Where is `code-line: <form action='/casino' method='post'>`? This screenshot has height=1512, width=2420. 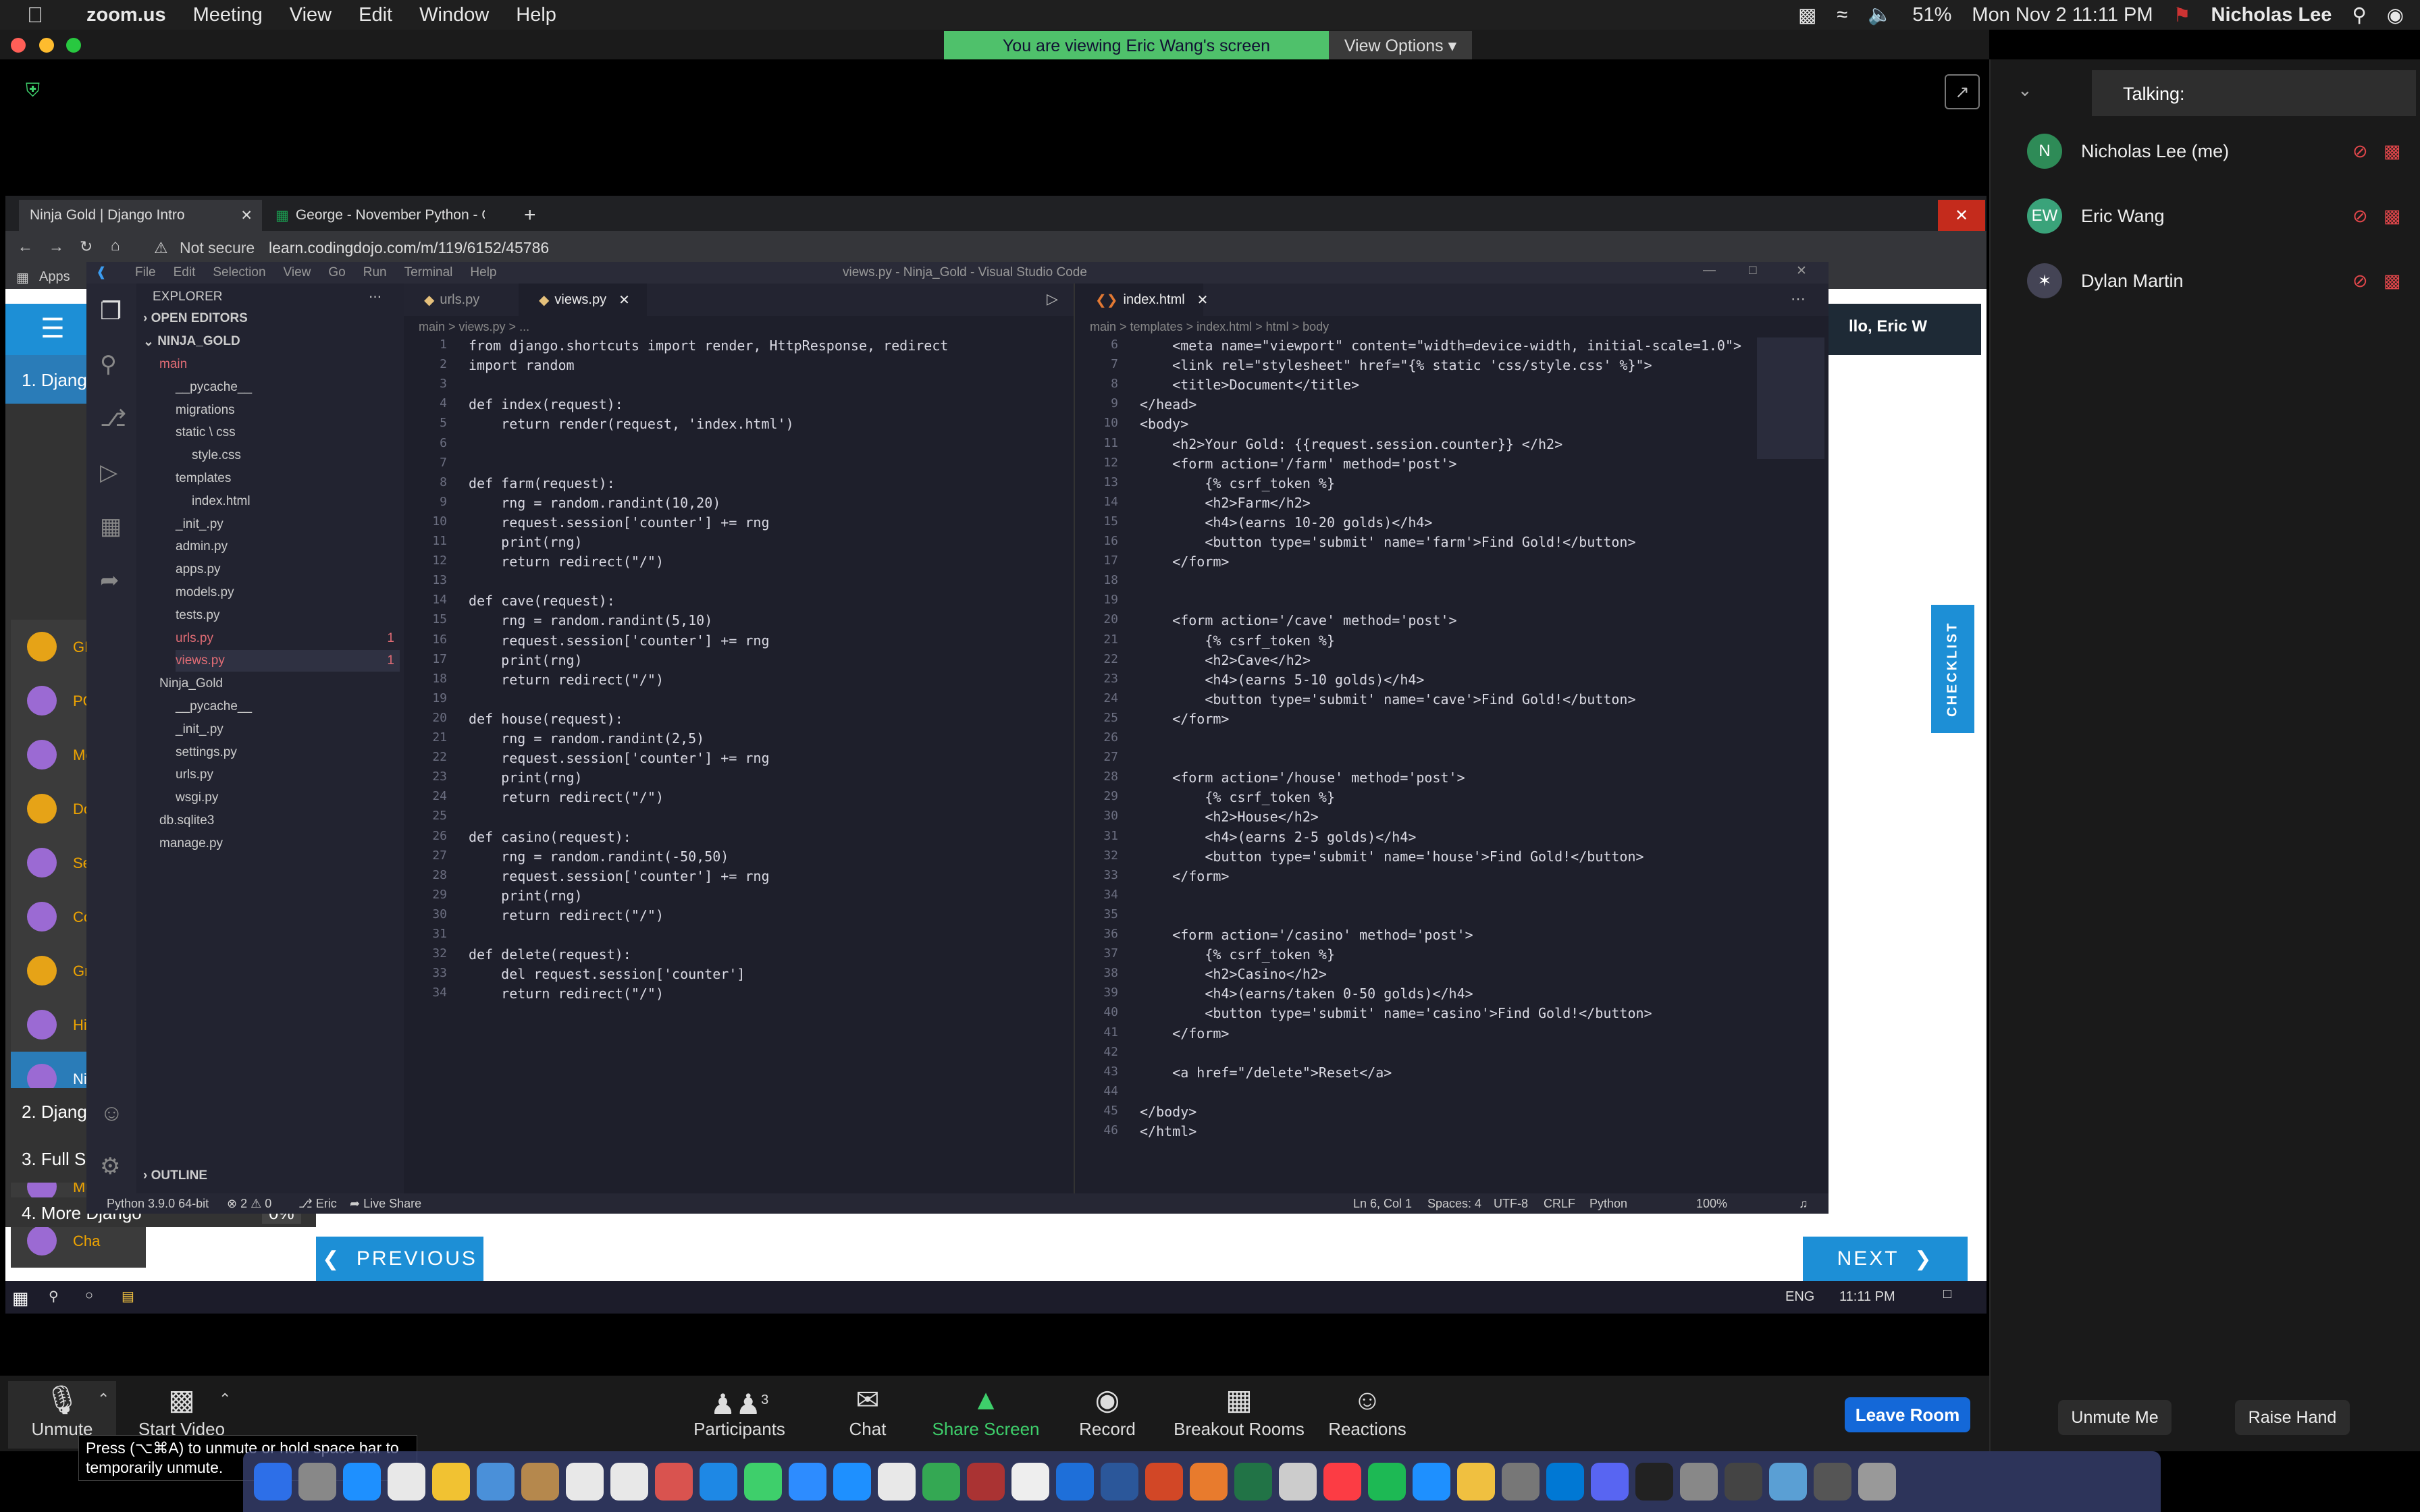
code-line: <form action='/casino' method='post'> is located at coordinates (1306, 935).